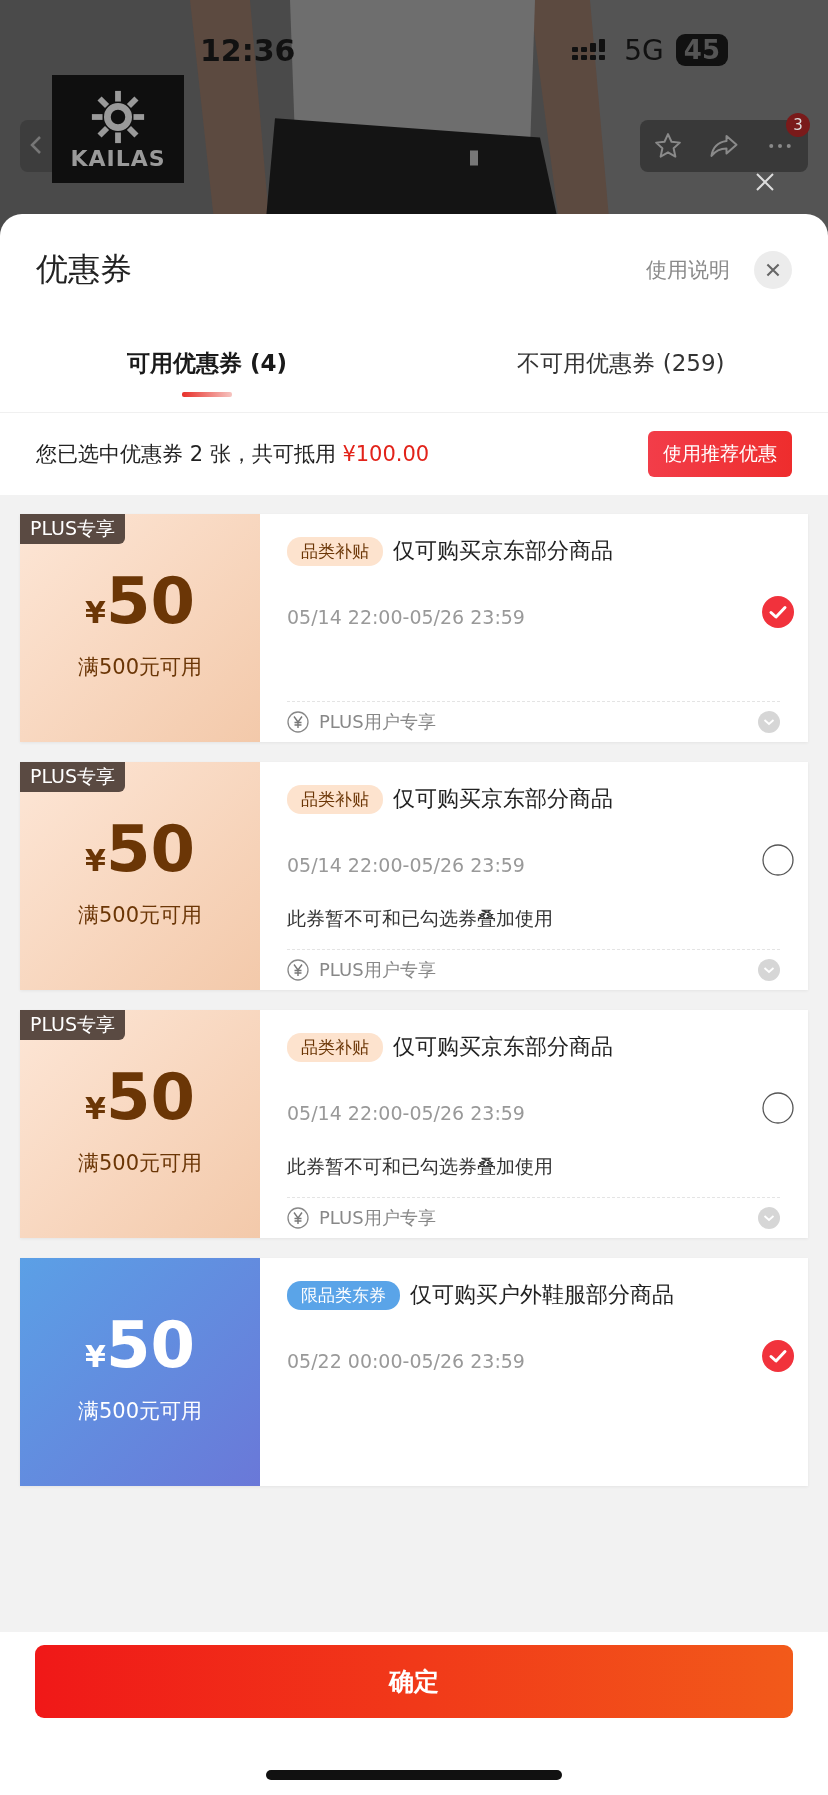  I want to click on back-chevron-icon, so click(36, 144).